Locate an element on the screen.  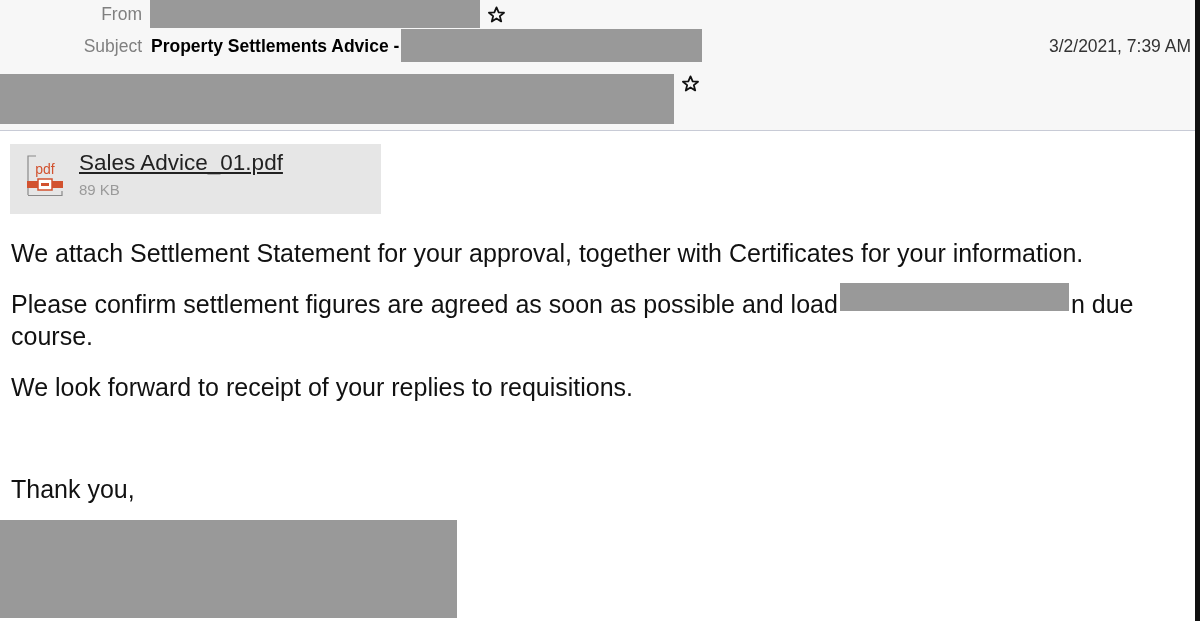
body-text: n due is located at coordinates (1102, 304).